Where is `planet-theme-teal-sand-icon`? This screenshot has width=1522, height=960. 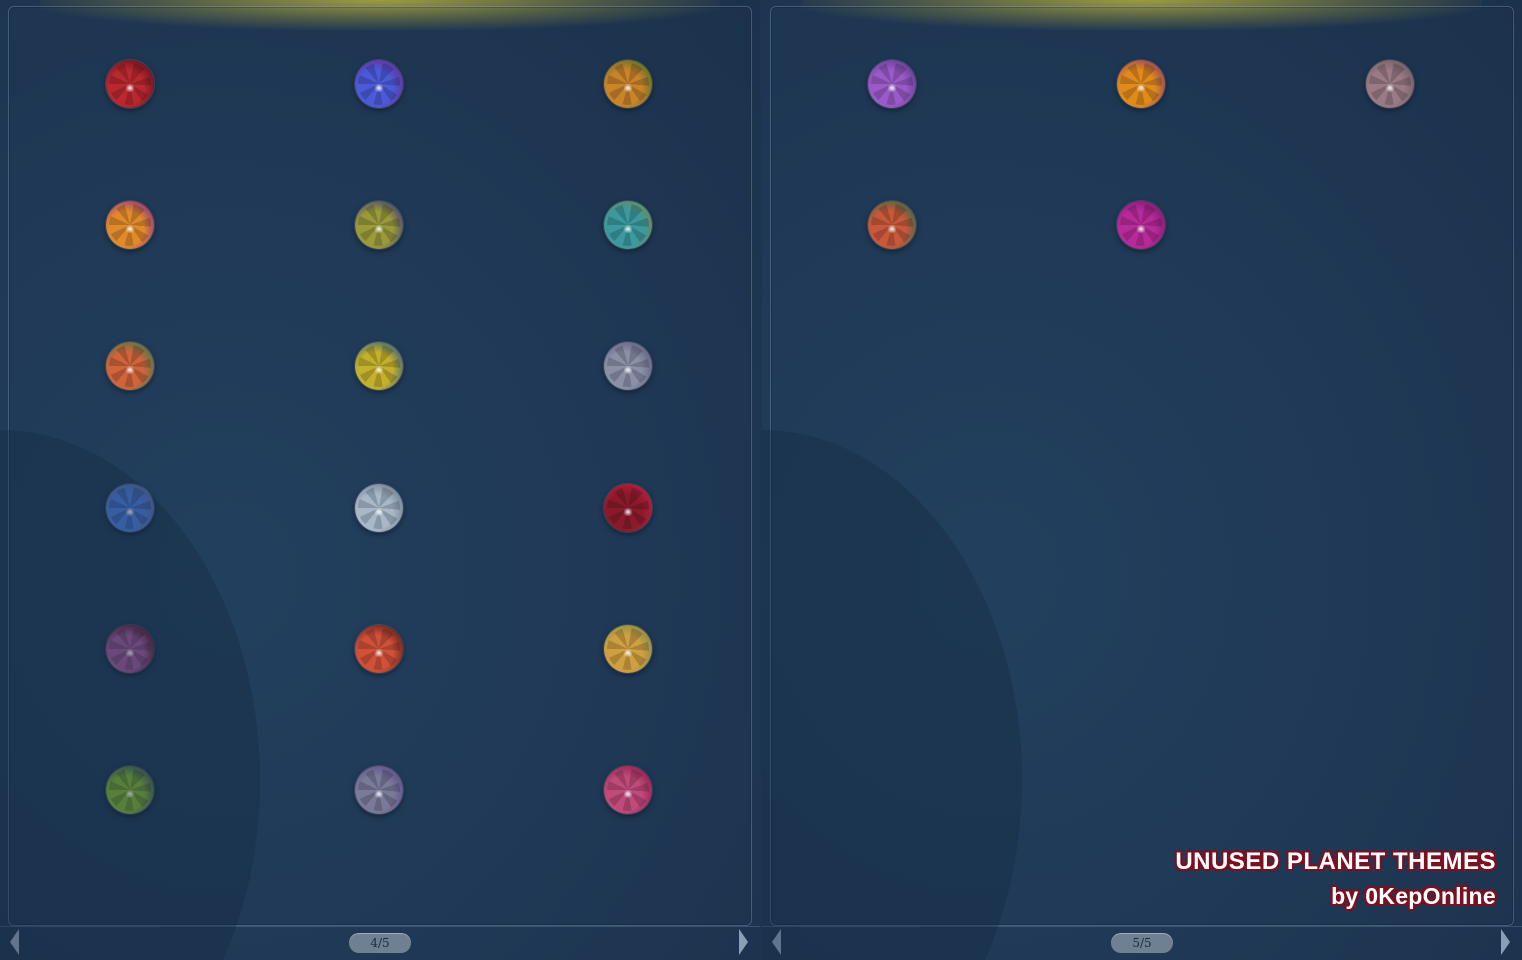 planet-theme-teal-sand-icon is located at coordinates (628, 225).